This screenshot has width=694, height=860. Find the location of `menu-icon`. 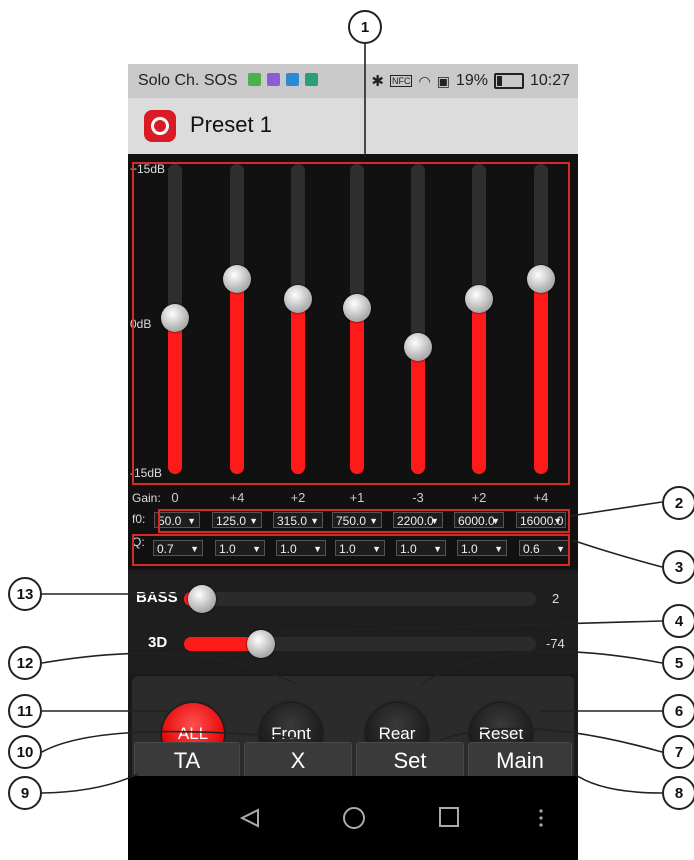

menu-icon is located at coordinates (541, 818).